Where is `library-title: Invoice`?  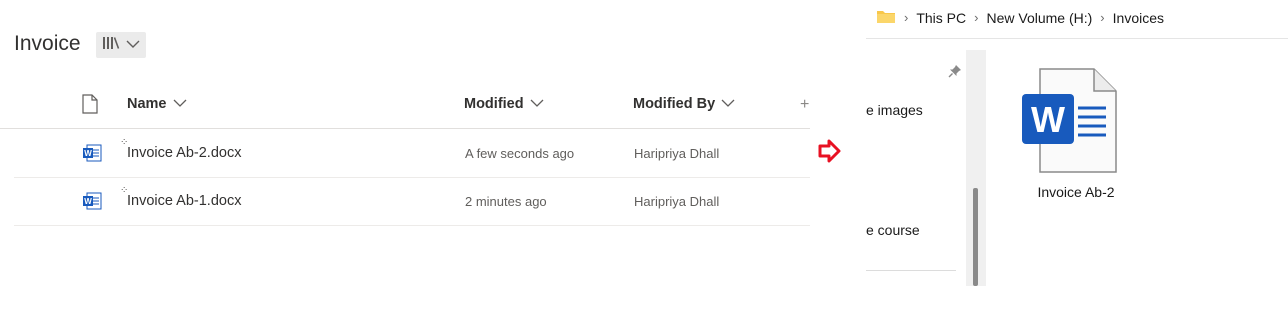
library-title: Invoice is located at coordinates (47, 43).